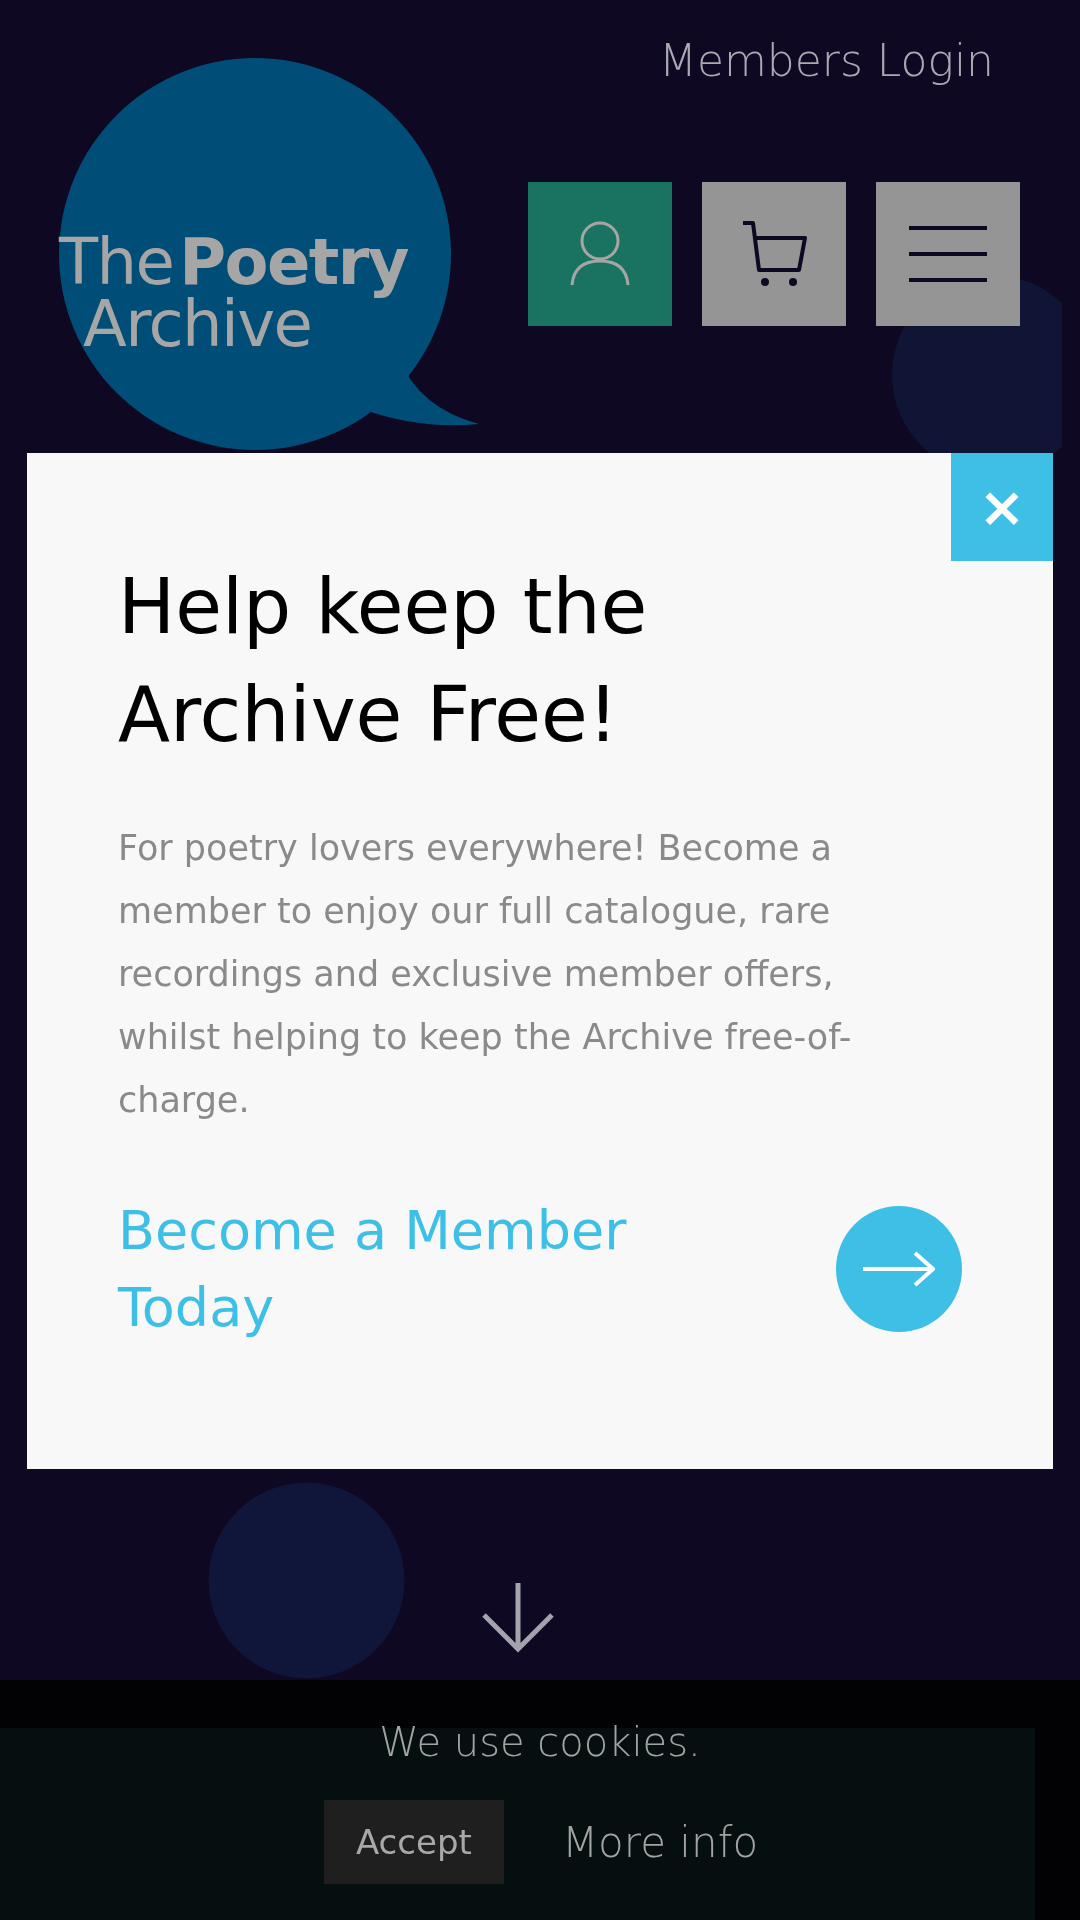 This screenshot has height=1920, width=1080. Describe the element at coordinates (899, 1269) in the screenshot. I see `arrow-right-icon` at that location.